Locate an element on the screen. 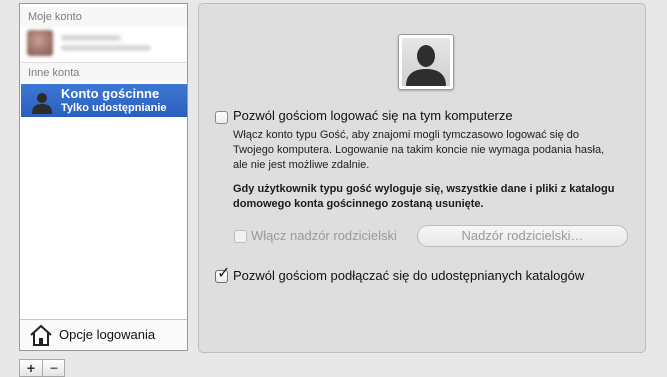 This screenshot has height=377, width=667. avatar is located at coordinates (40, 43).